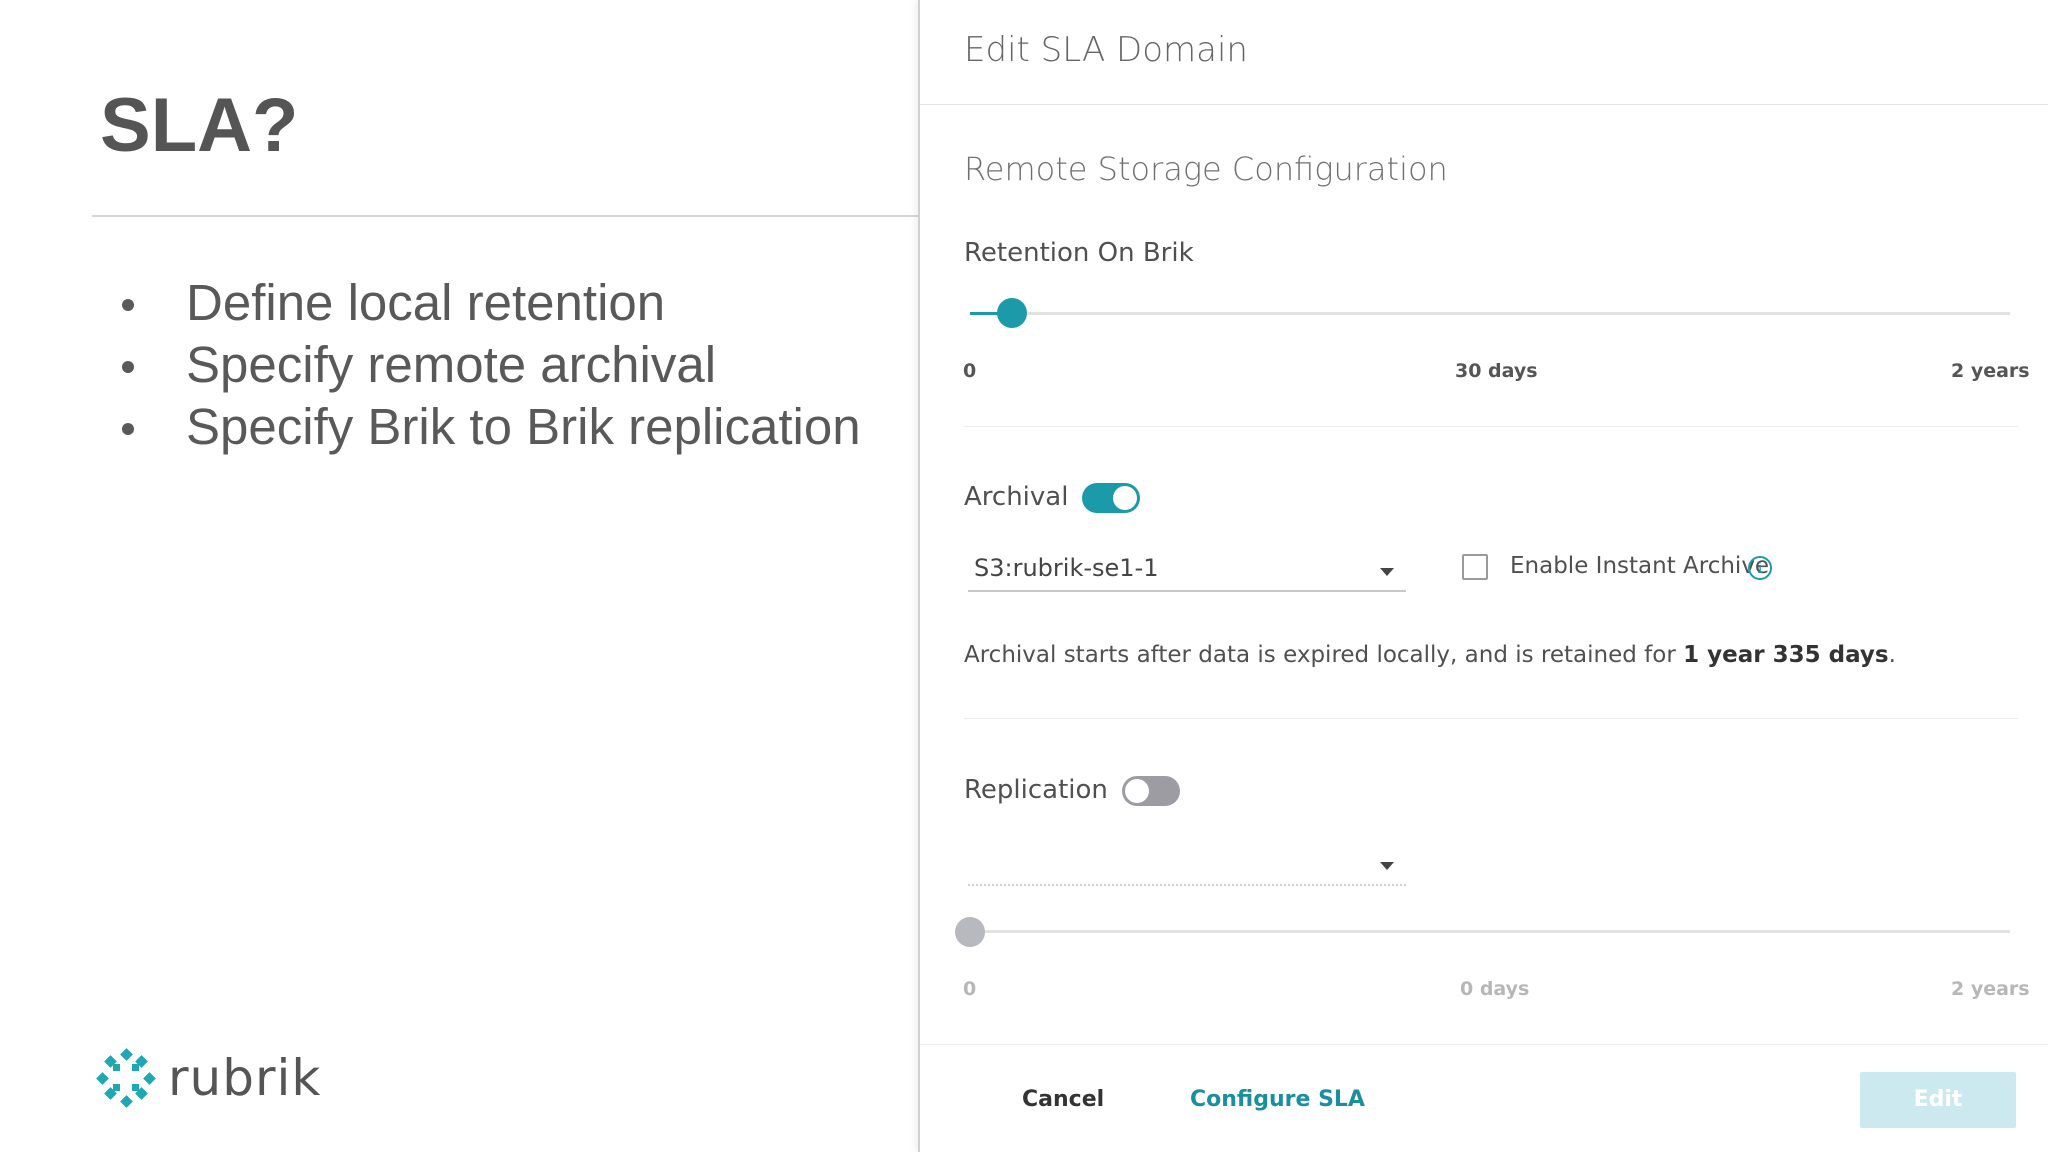 The image size is (2048, 1152). What do you see at coordinates (1111, 498) in the screenshot?
I see `archival-toggle` at bounding box center [1111, 498].